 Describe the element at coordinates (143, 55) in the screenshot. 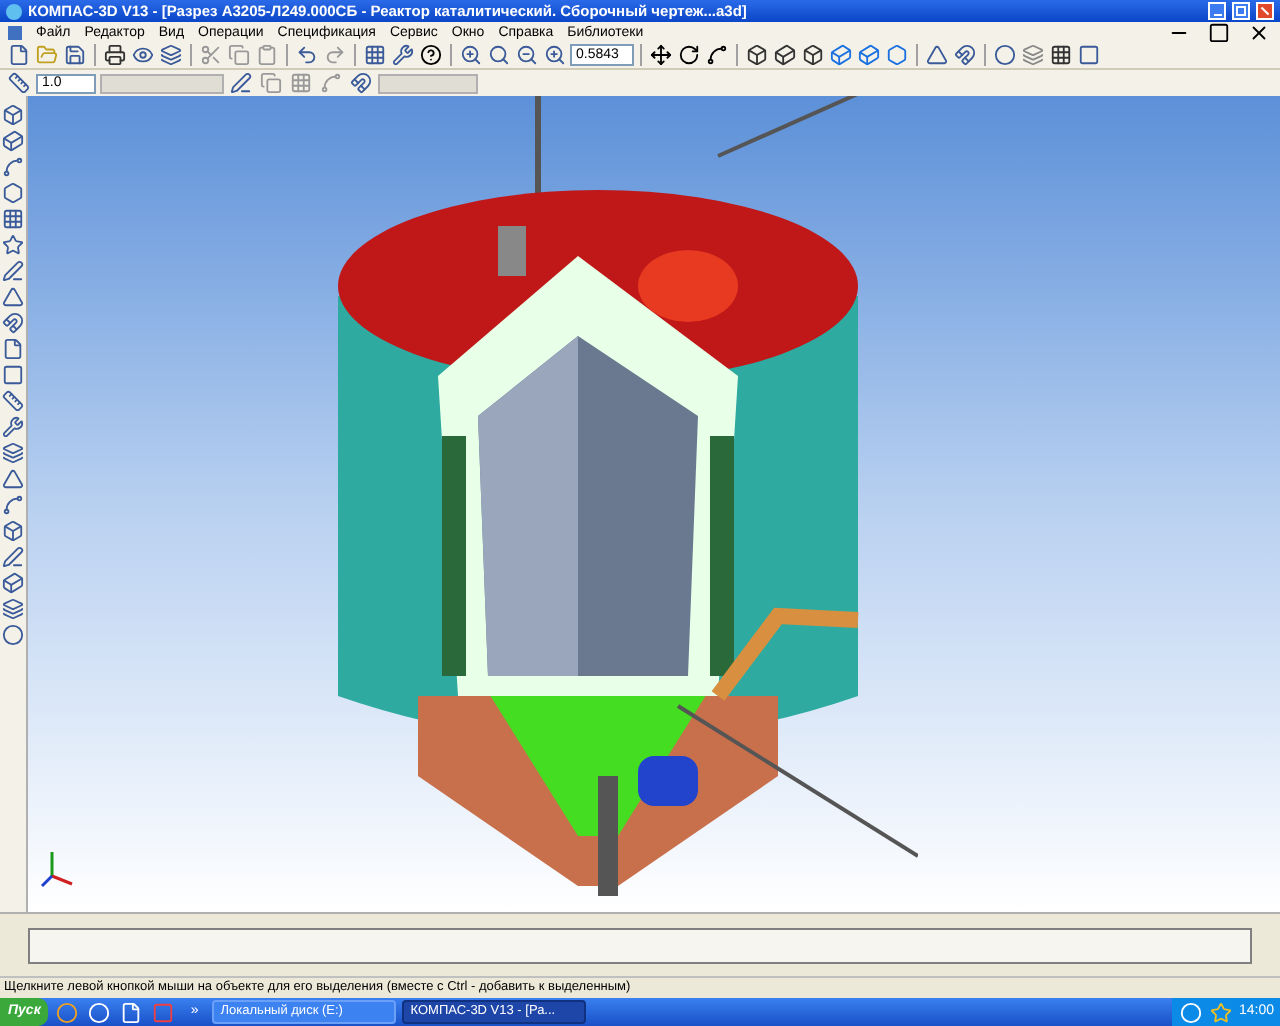

I see `preview-icon` at that location.